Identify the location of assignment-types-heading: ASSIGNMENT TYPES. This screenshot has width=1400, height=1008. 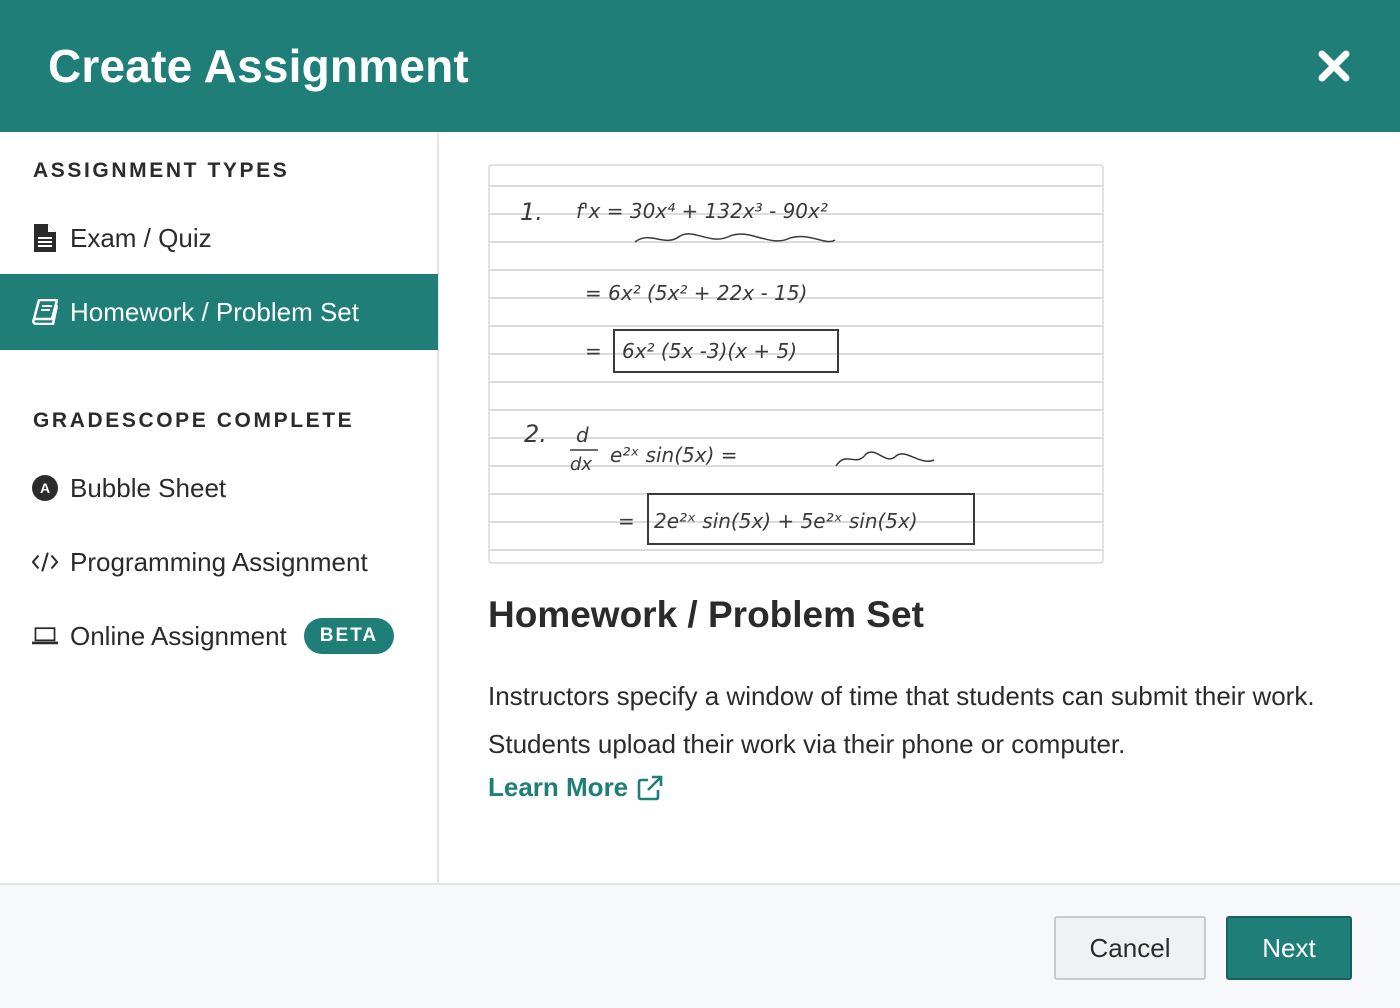
(161, 170).